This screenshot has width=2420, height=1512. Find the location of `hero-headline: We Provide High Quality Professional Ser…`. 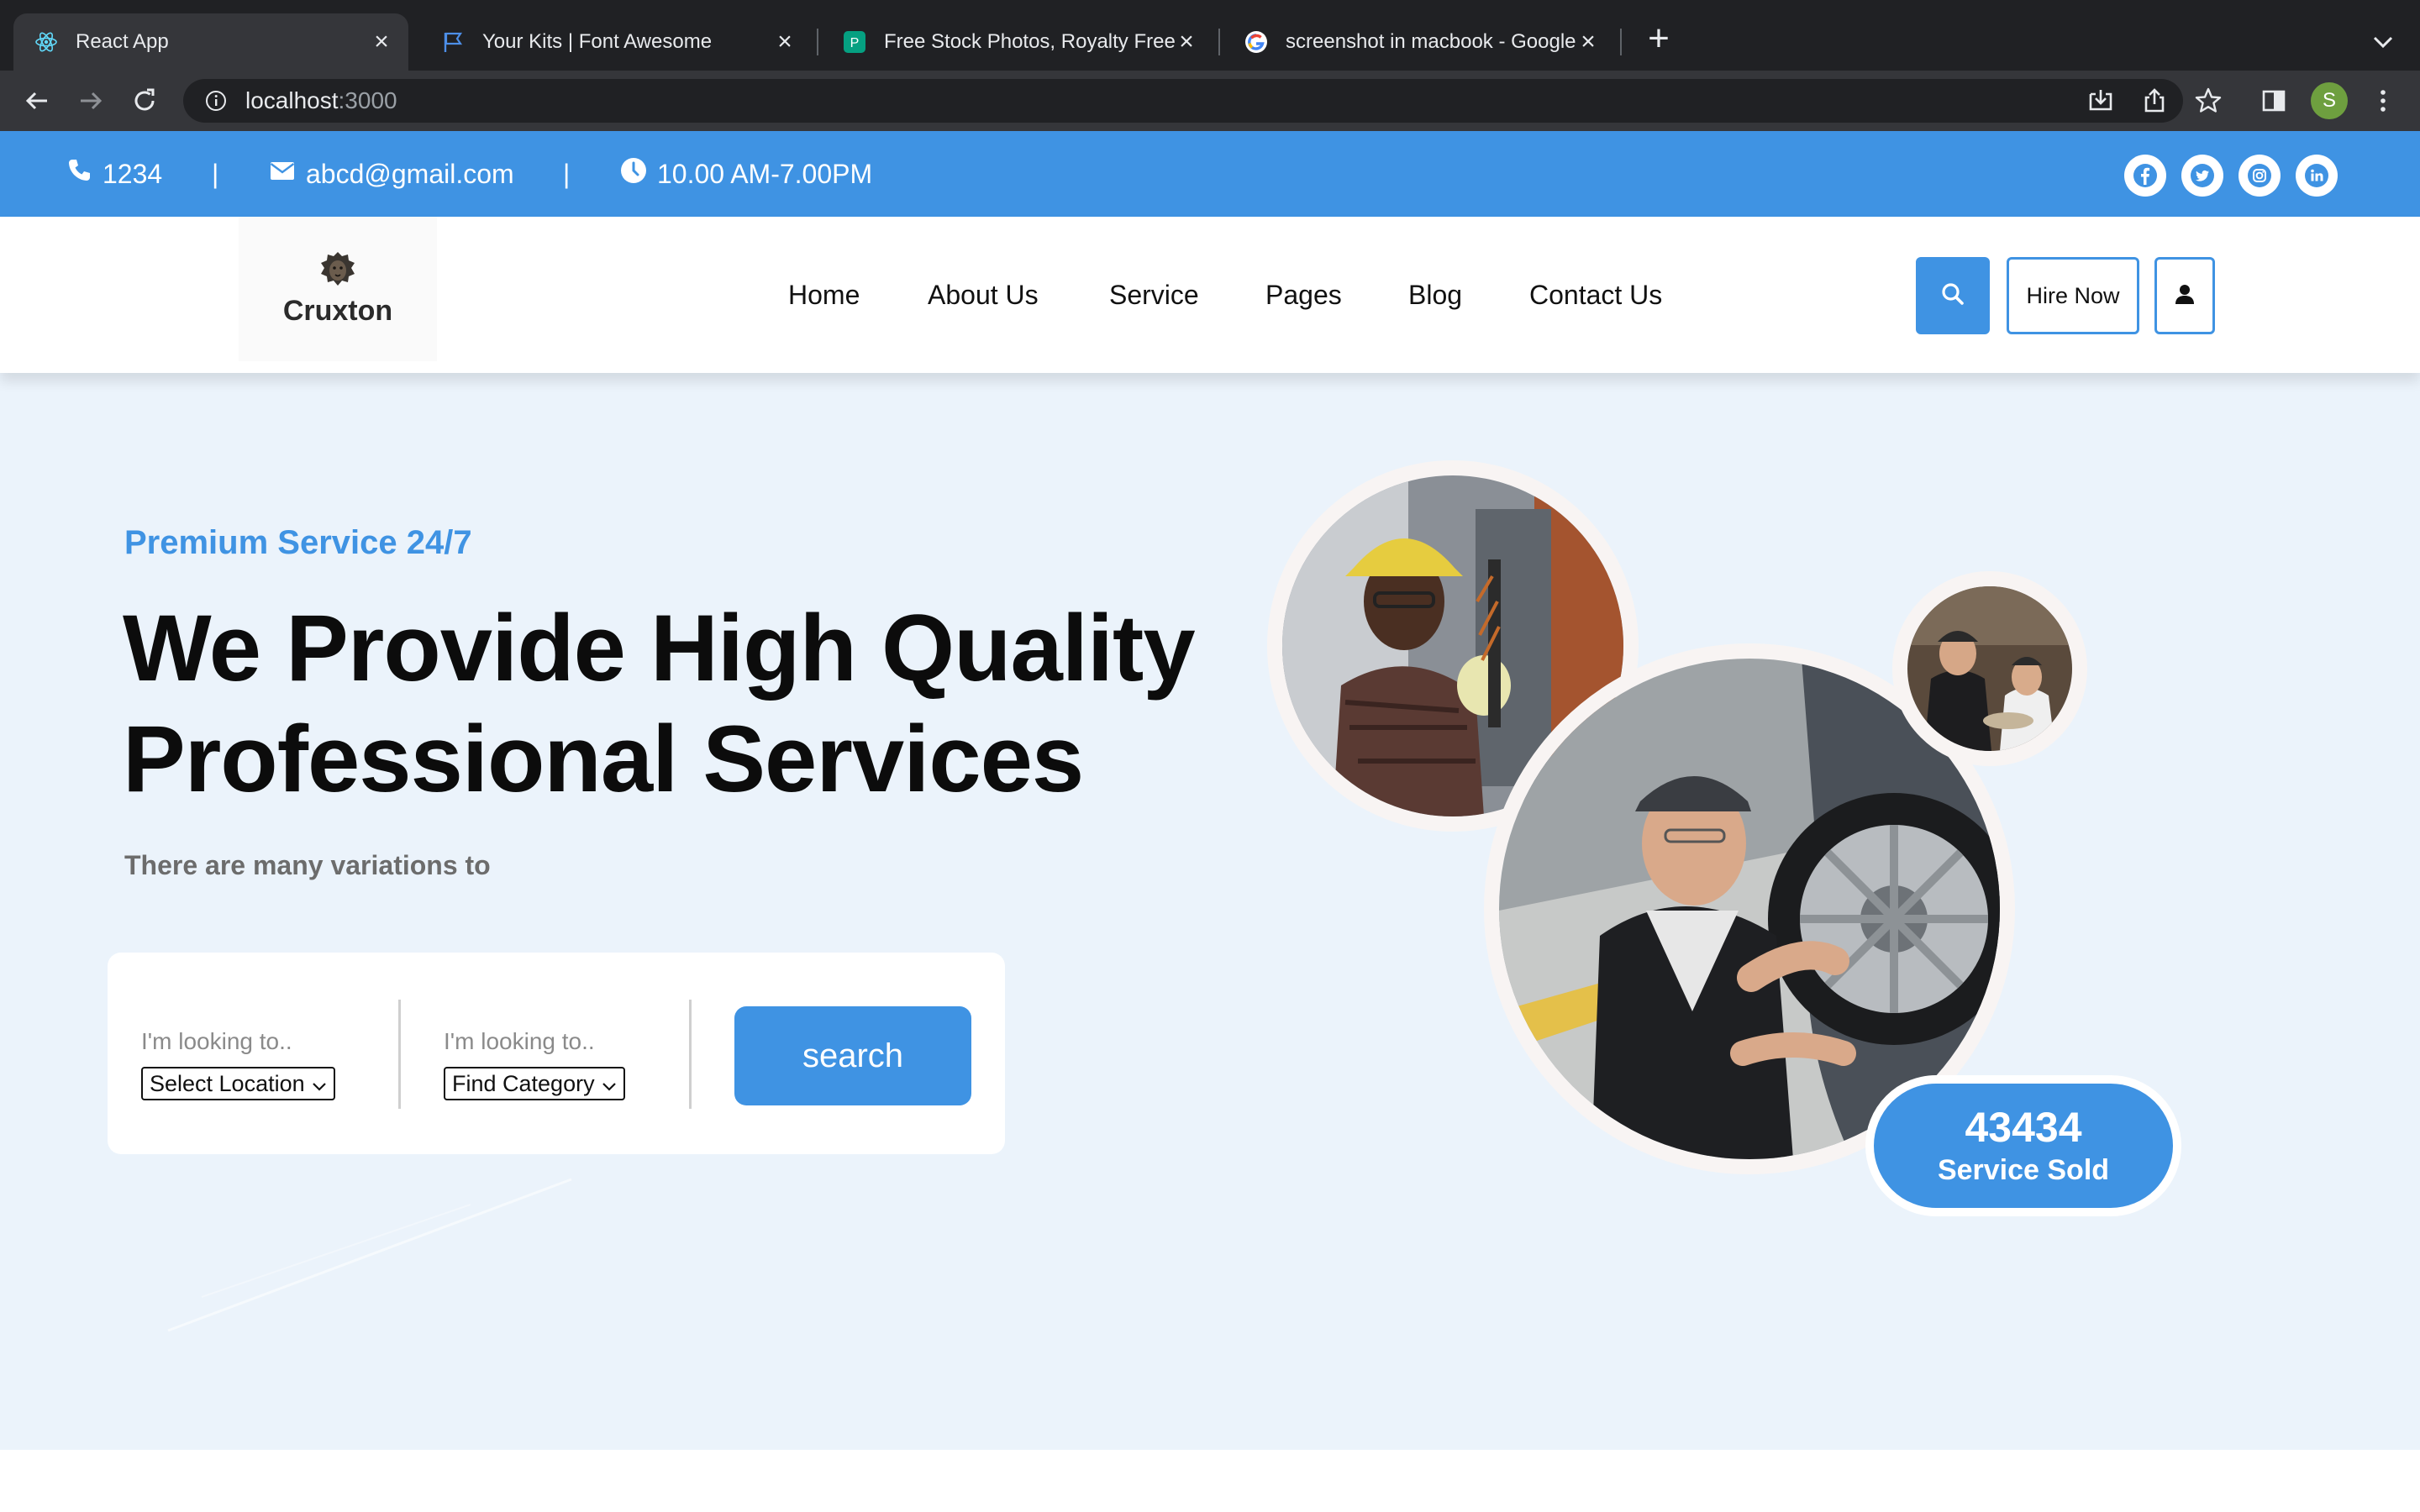

hero-headline: We Provide High Quality Professional Ser… is located at coordinates (669, 704).